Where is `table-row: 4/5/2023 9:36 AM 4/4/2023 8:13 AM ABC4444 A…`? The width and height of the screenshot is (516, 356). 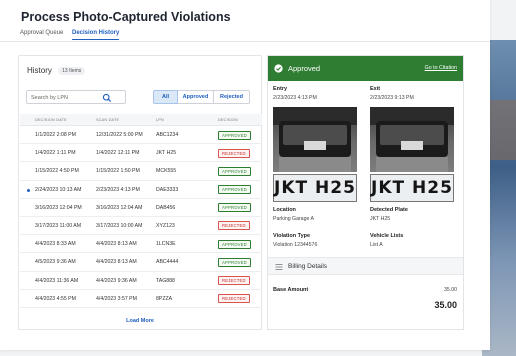
table-row: 4/5/2023 9:36 AM 4/4/2023 8:13 AM ABC4444 A… is located at coordinates (141, 262).